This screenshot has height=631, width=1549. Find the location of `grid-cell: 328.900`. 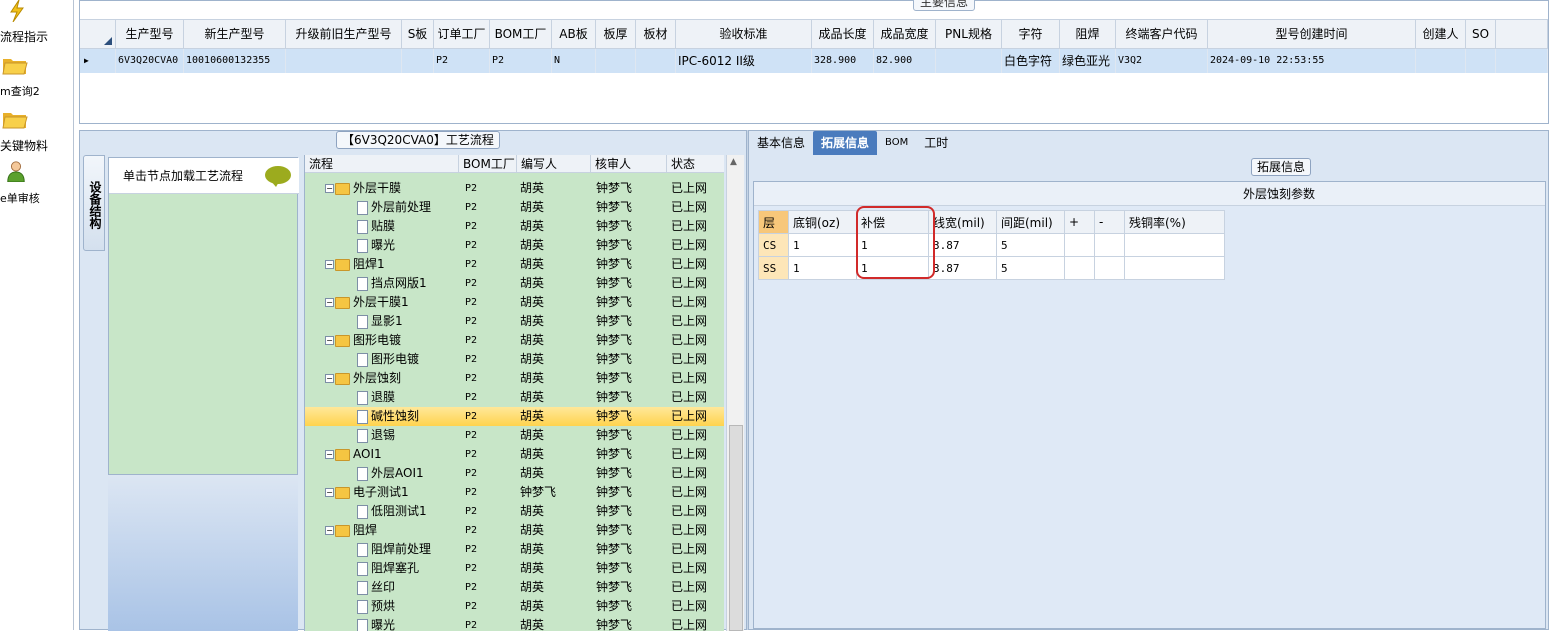

grid-cell: 328.900 is located at coordinates (843, 61).